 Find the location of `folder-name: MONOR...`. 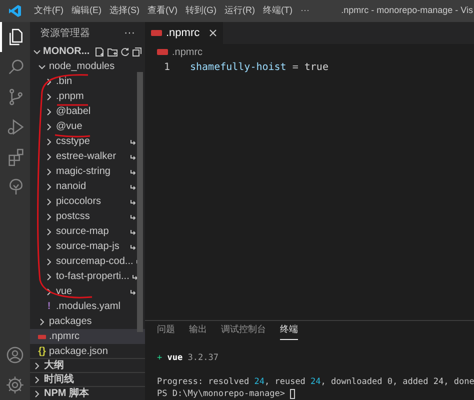

folder-name: MONOR... is located at coordinates (66, 51).